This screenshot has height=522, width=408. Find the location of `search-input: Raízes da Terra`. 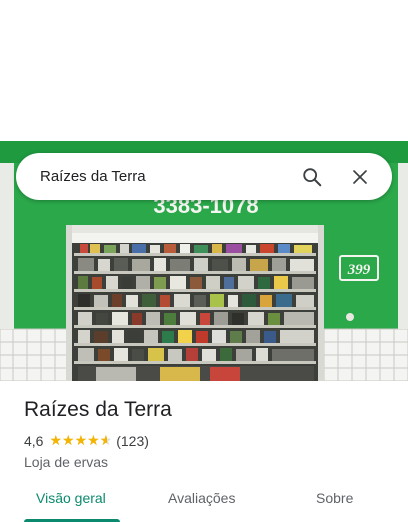

search-input: Raízes da Terra is located at coordinates (166, 176).